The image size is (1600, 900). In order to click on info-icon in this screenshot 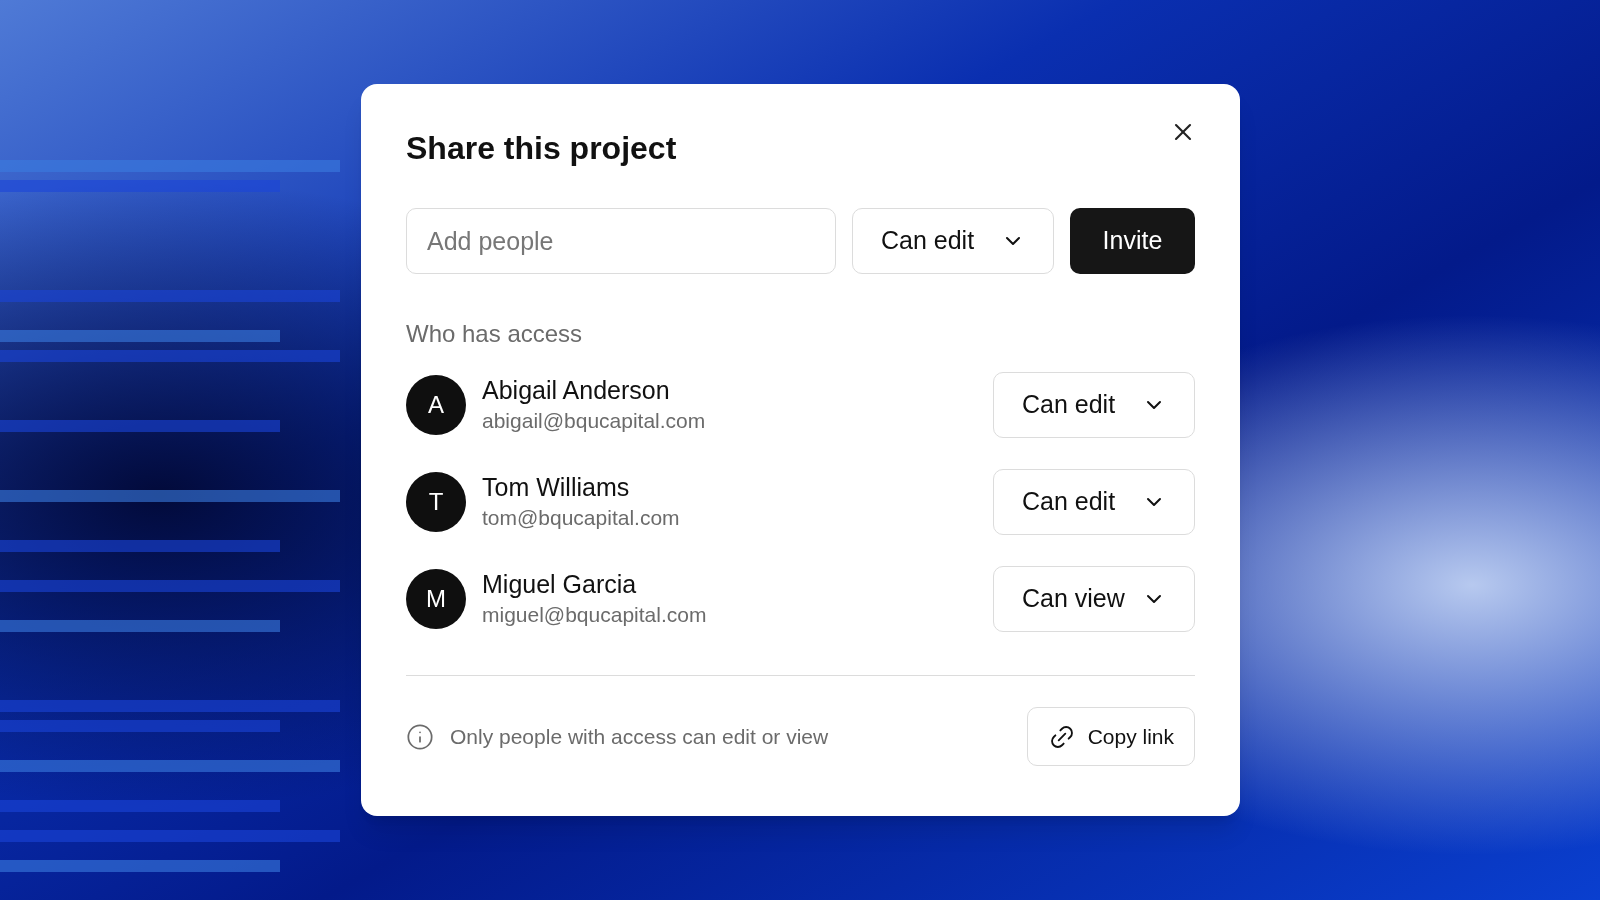, I will do `click(420, 736)`.